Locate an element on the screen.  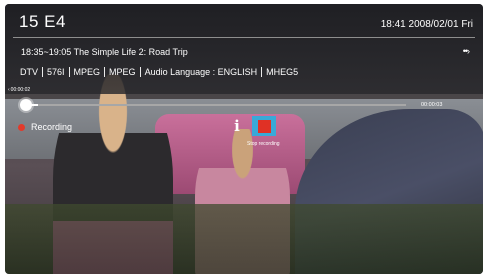
stop-recording-button is located at coordinates (264, 126).